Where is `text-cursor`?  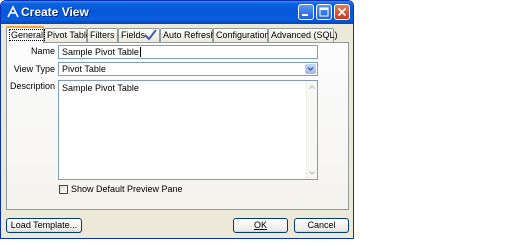 text-cursor is located at coordinates (140, 52).